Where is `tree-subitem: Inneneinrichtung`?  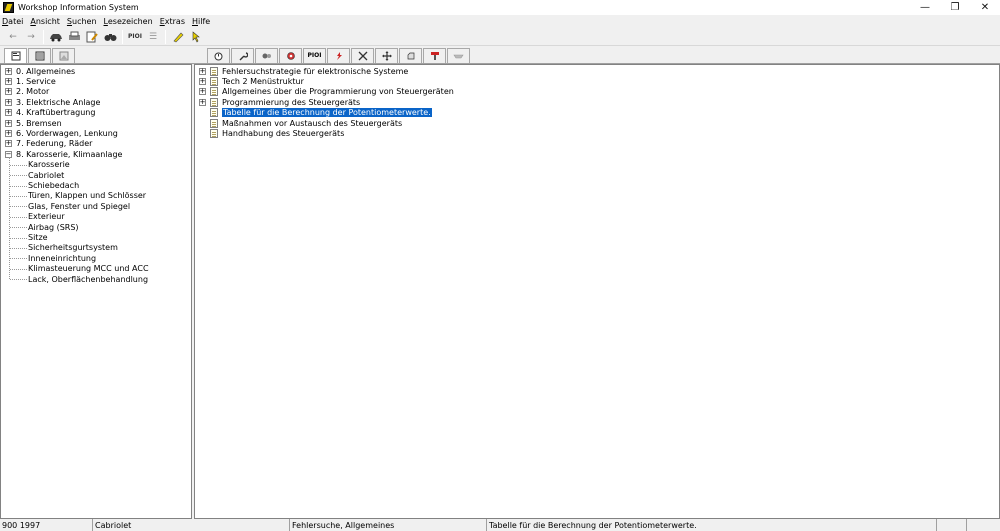
tree-subitem: Inneneinrichtung is located at coordinates (62, 258).